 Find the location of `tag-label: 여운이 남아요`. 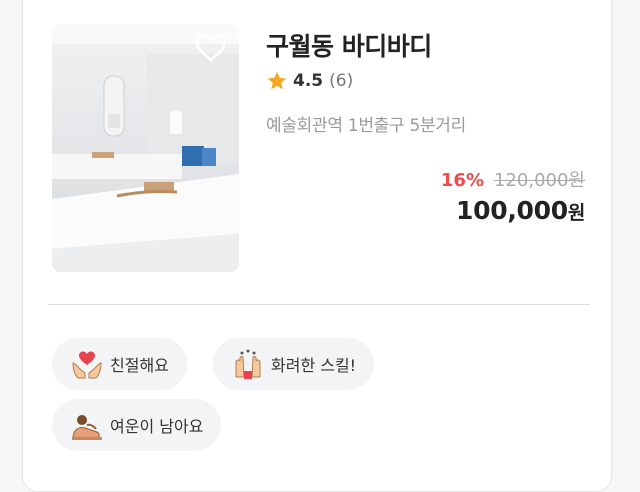

tag-label: 여운이 남아요 is located at coordinates (157, 426).